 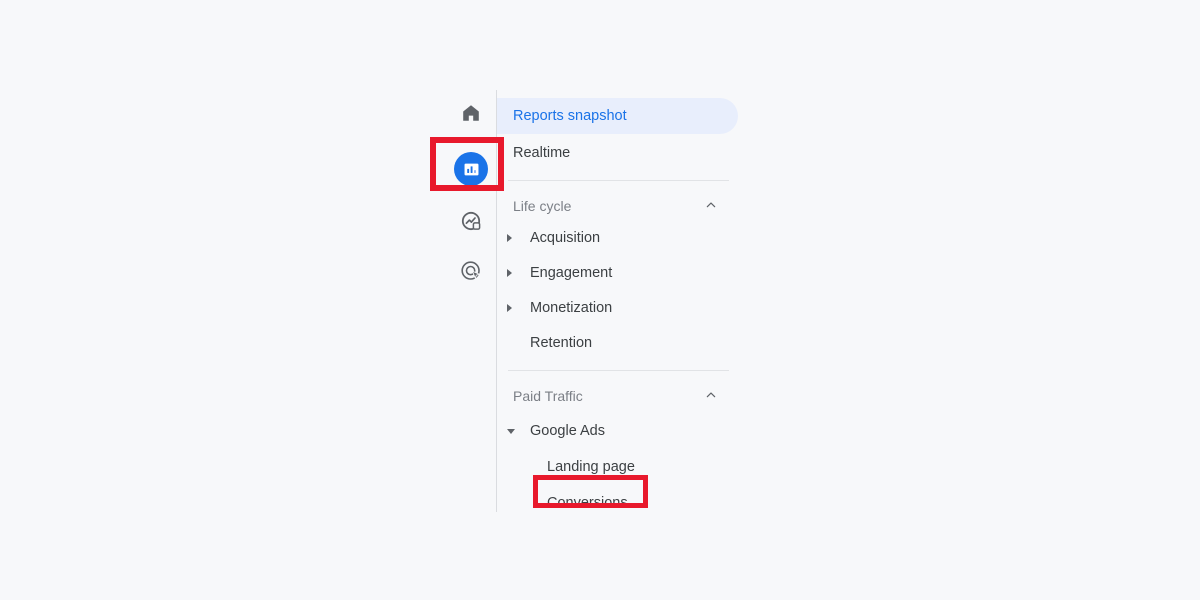 I want to click on nav-section-title: Paid Traffic, so click(x=548, y=396).